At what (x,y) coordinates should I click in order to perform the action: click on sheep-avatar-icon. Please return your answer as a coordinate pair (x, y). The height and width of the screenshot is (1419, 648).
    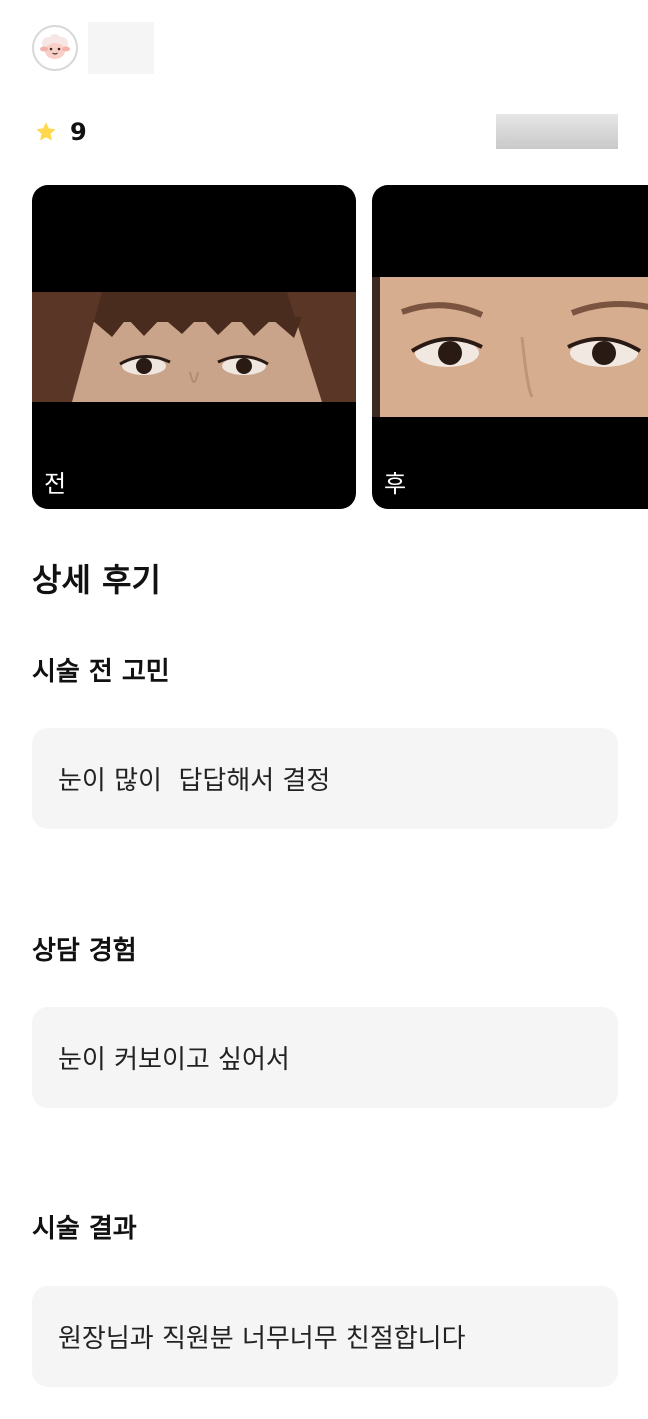
    Looking at the image, I should click on (55, 48).